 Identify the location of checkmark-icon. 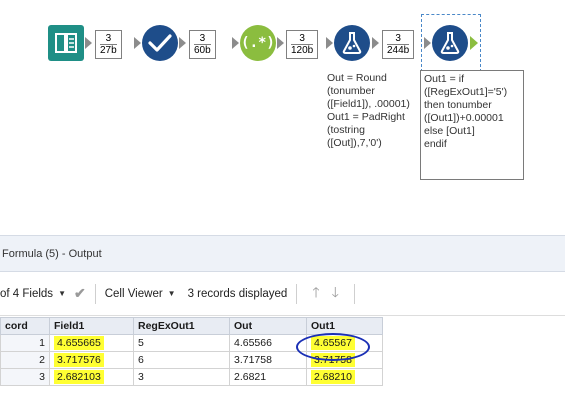
(160, 43).